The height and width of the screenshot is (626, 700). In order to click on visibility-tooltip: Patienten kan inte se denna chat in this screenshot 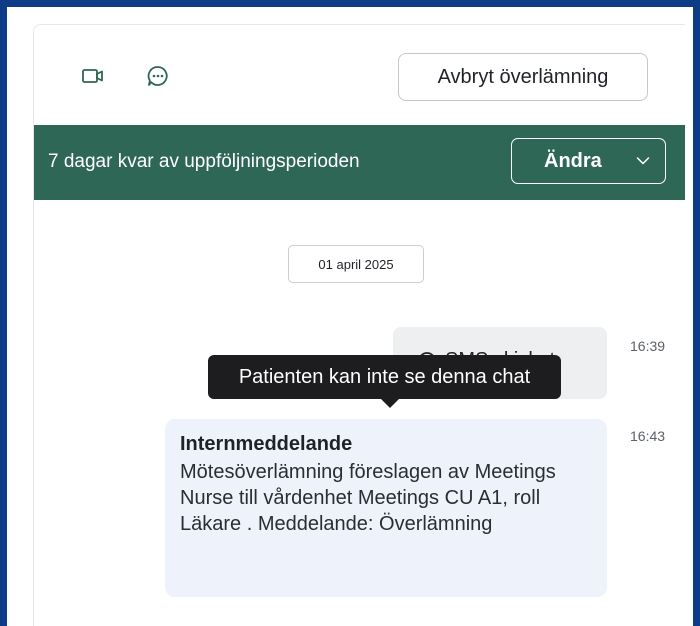, I will do `click(384, 381)`.